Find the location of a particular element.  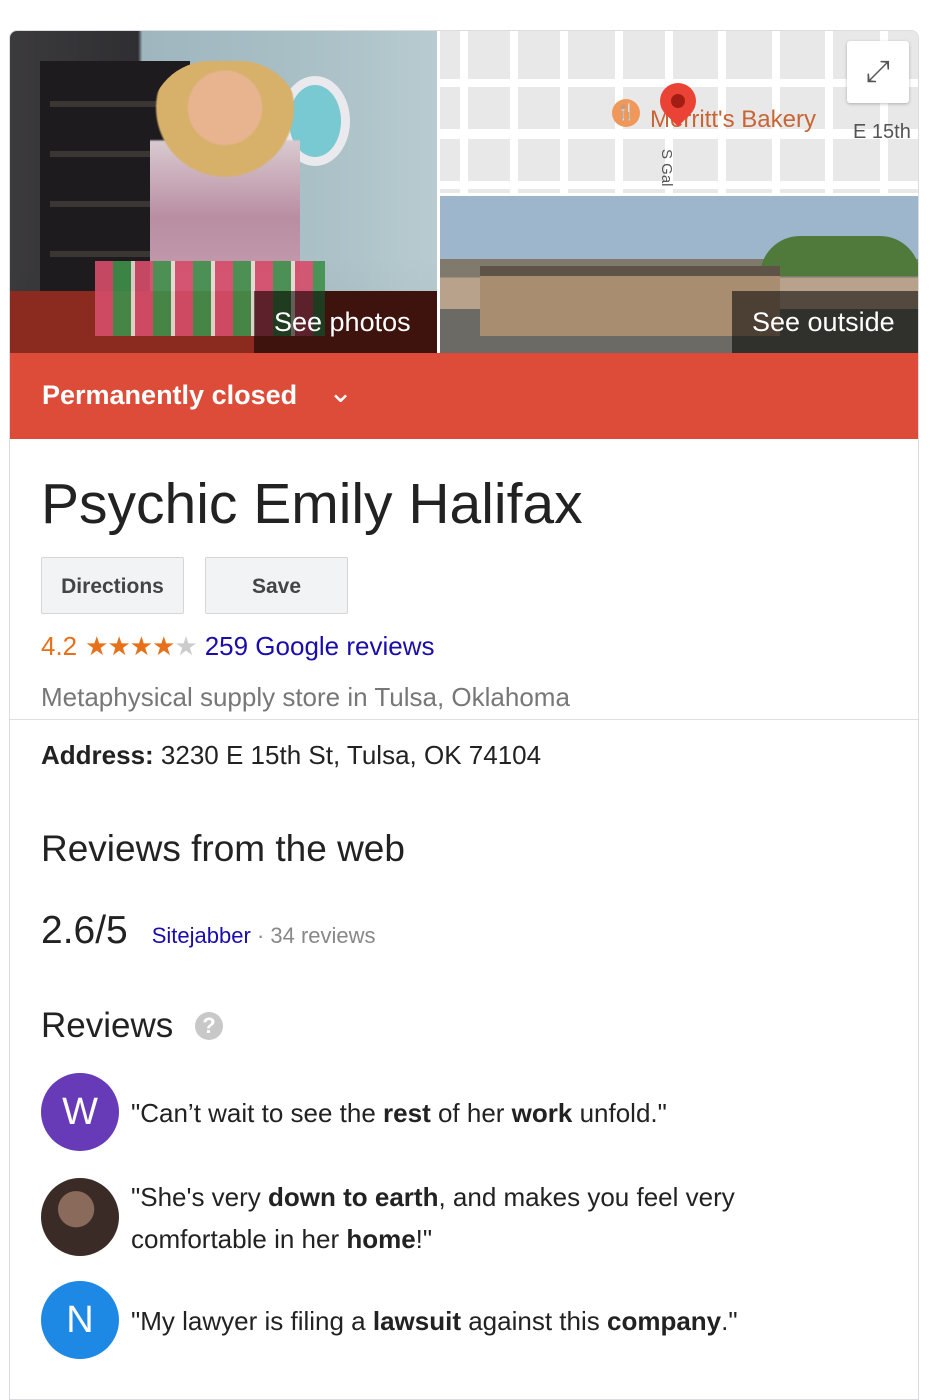

web-review-row: 2.6/5 Sitejabber · 34 reviews is located at coordinates (208, 931).